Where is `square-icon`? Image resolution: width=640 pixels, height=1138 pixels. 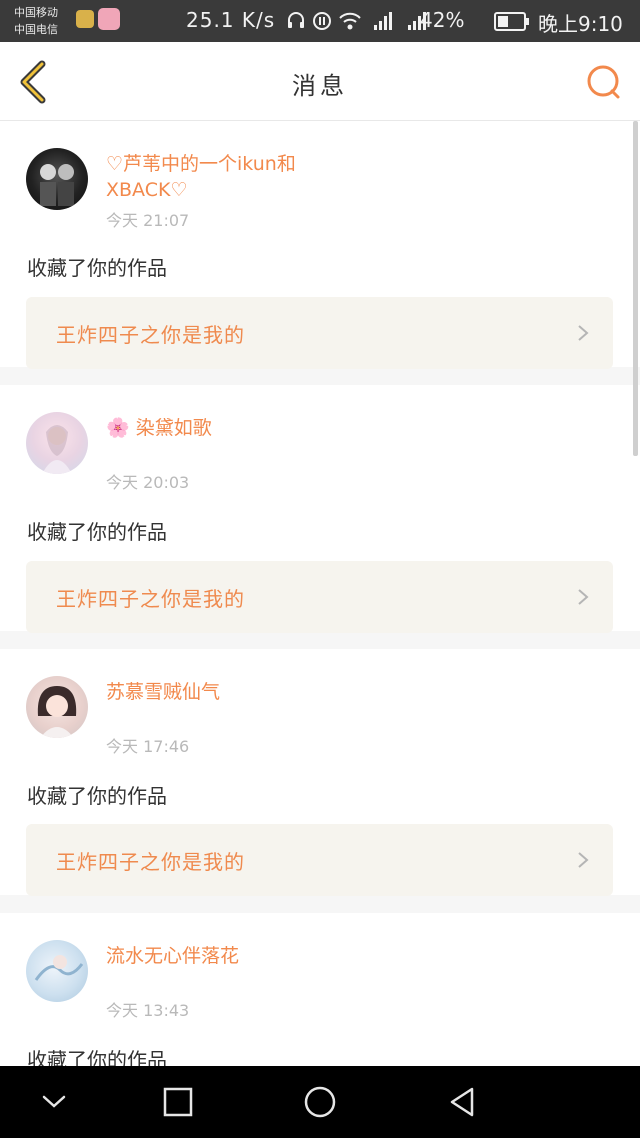
square-icon is located at coordinates (178, 1102).